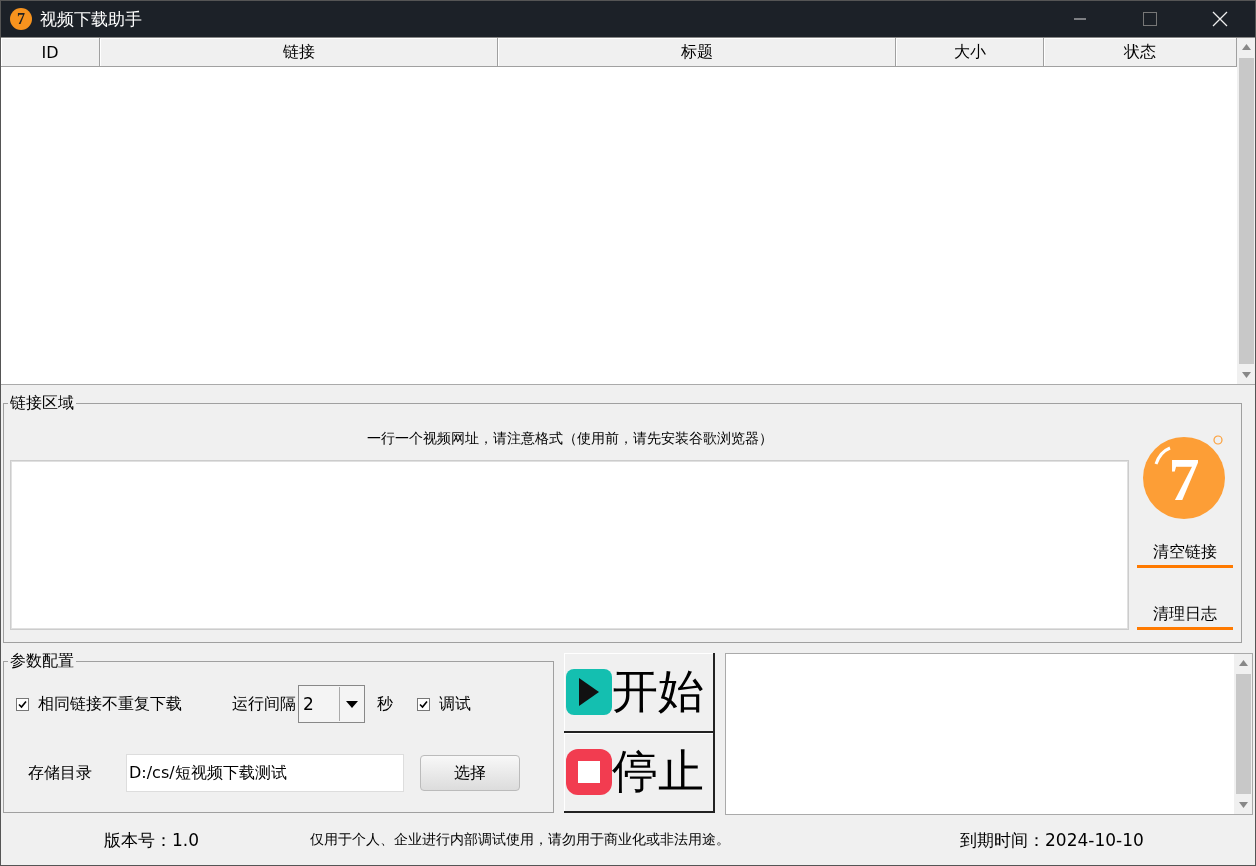 This screenshot has width=1256, height=866. I want to click on window-title: 视频下载助手, so click(91, 19).